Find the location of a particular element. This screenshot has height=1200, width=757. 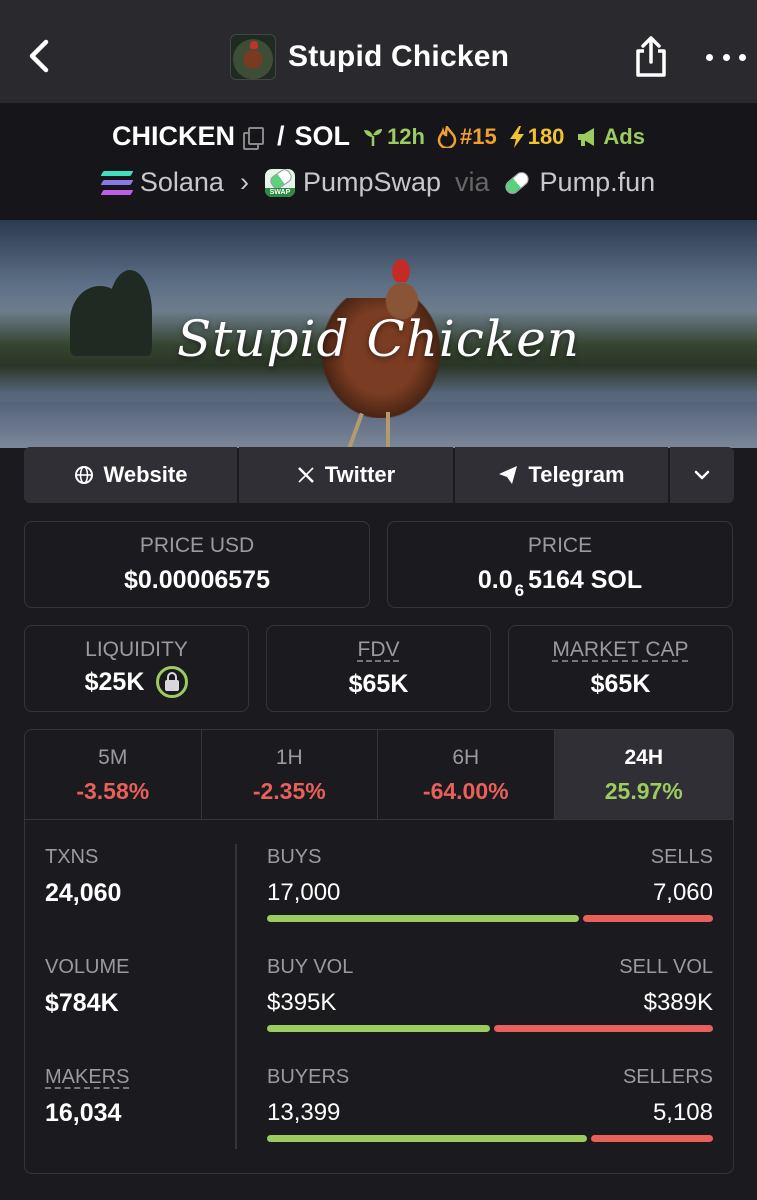

buys-sells-bar is located at coordinates (490, 918).